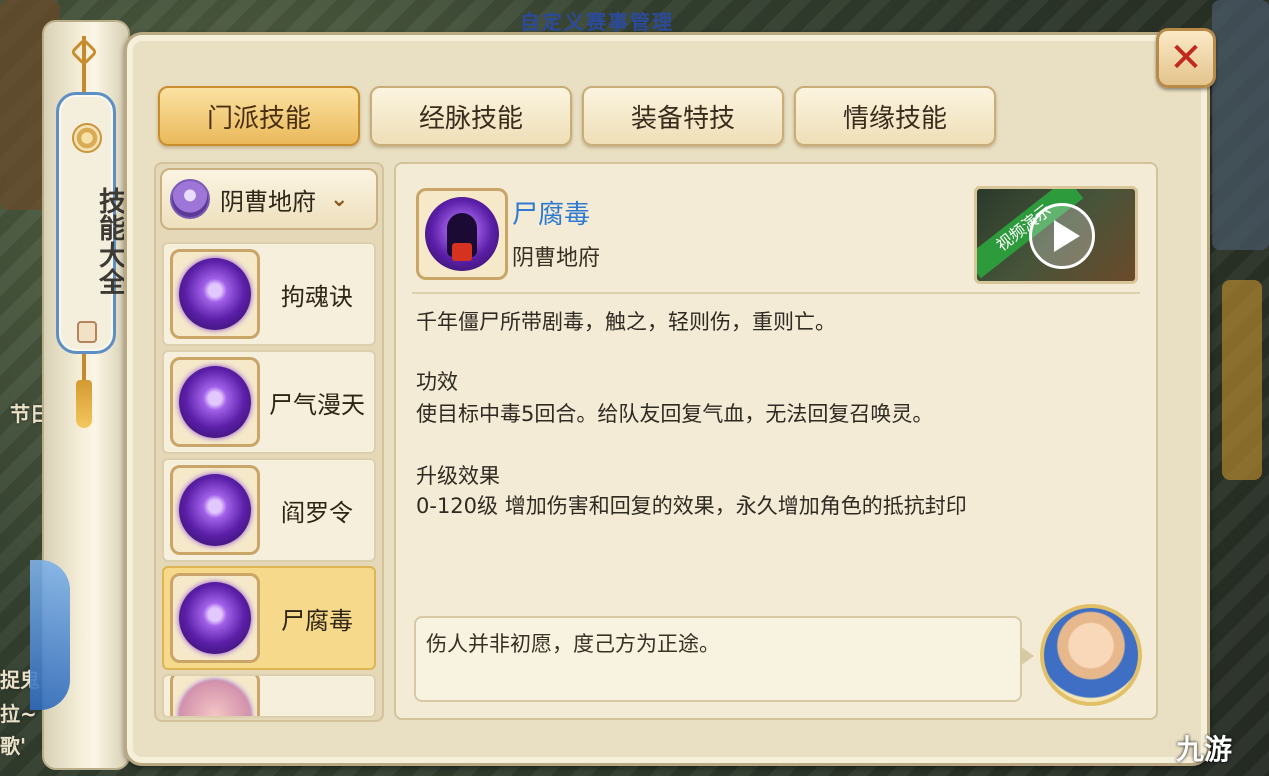  I want to click on close-icon: ✕, so click(1186, 58).